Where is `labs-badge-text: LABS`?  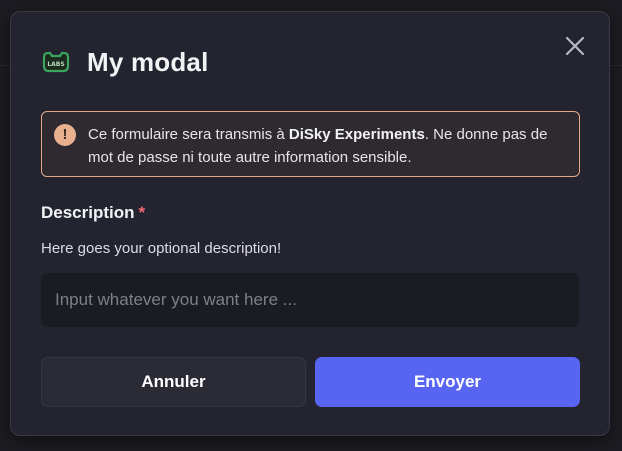
labs-badge-text: LABS is located at coordinates (55, 64).